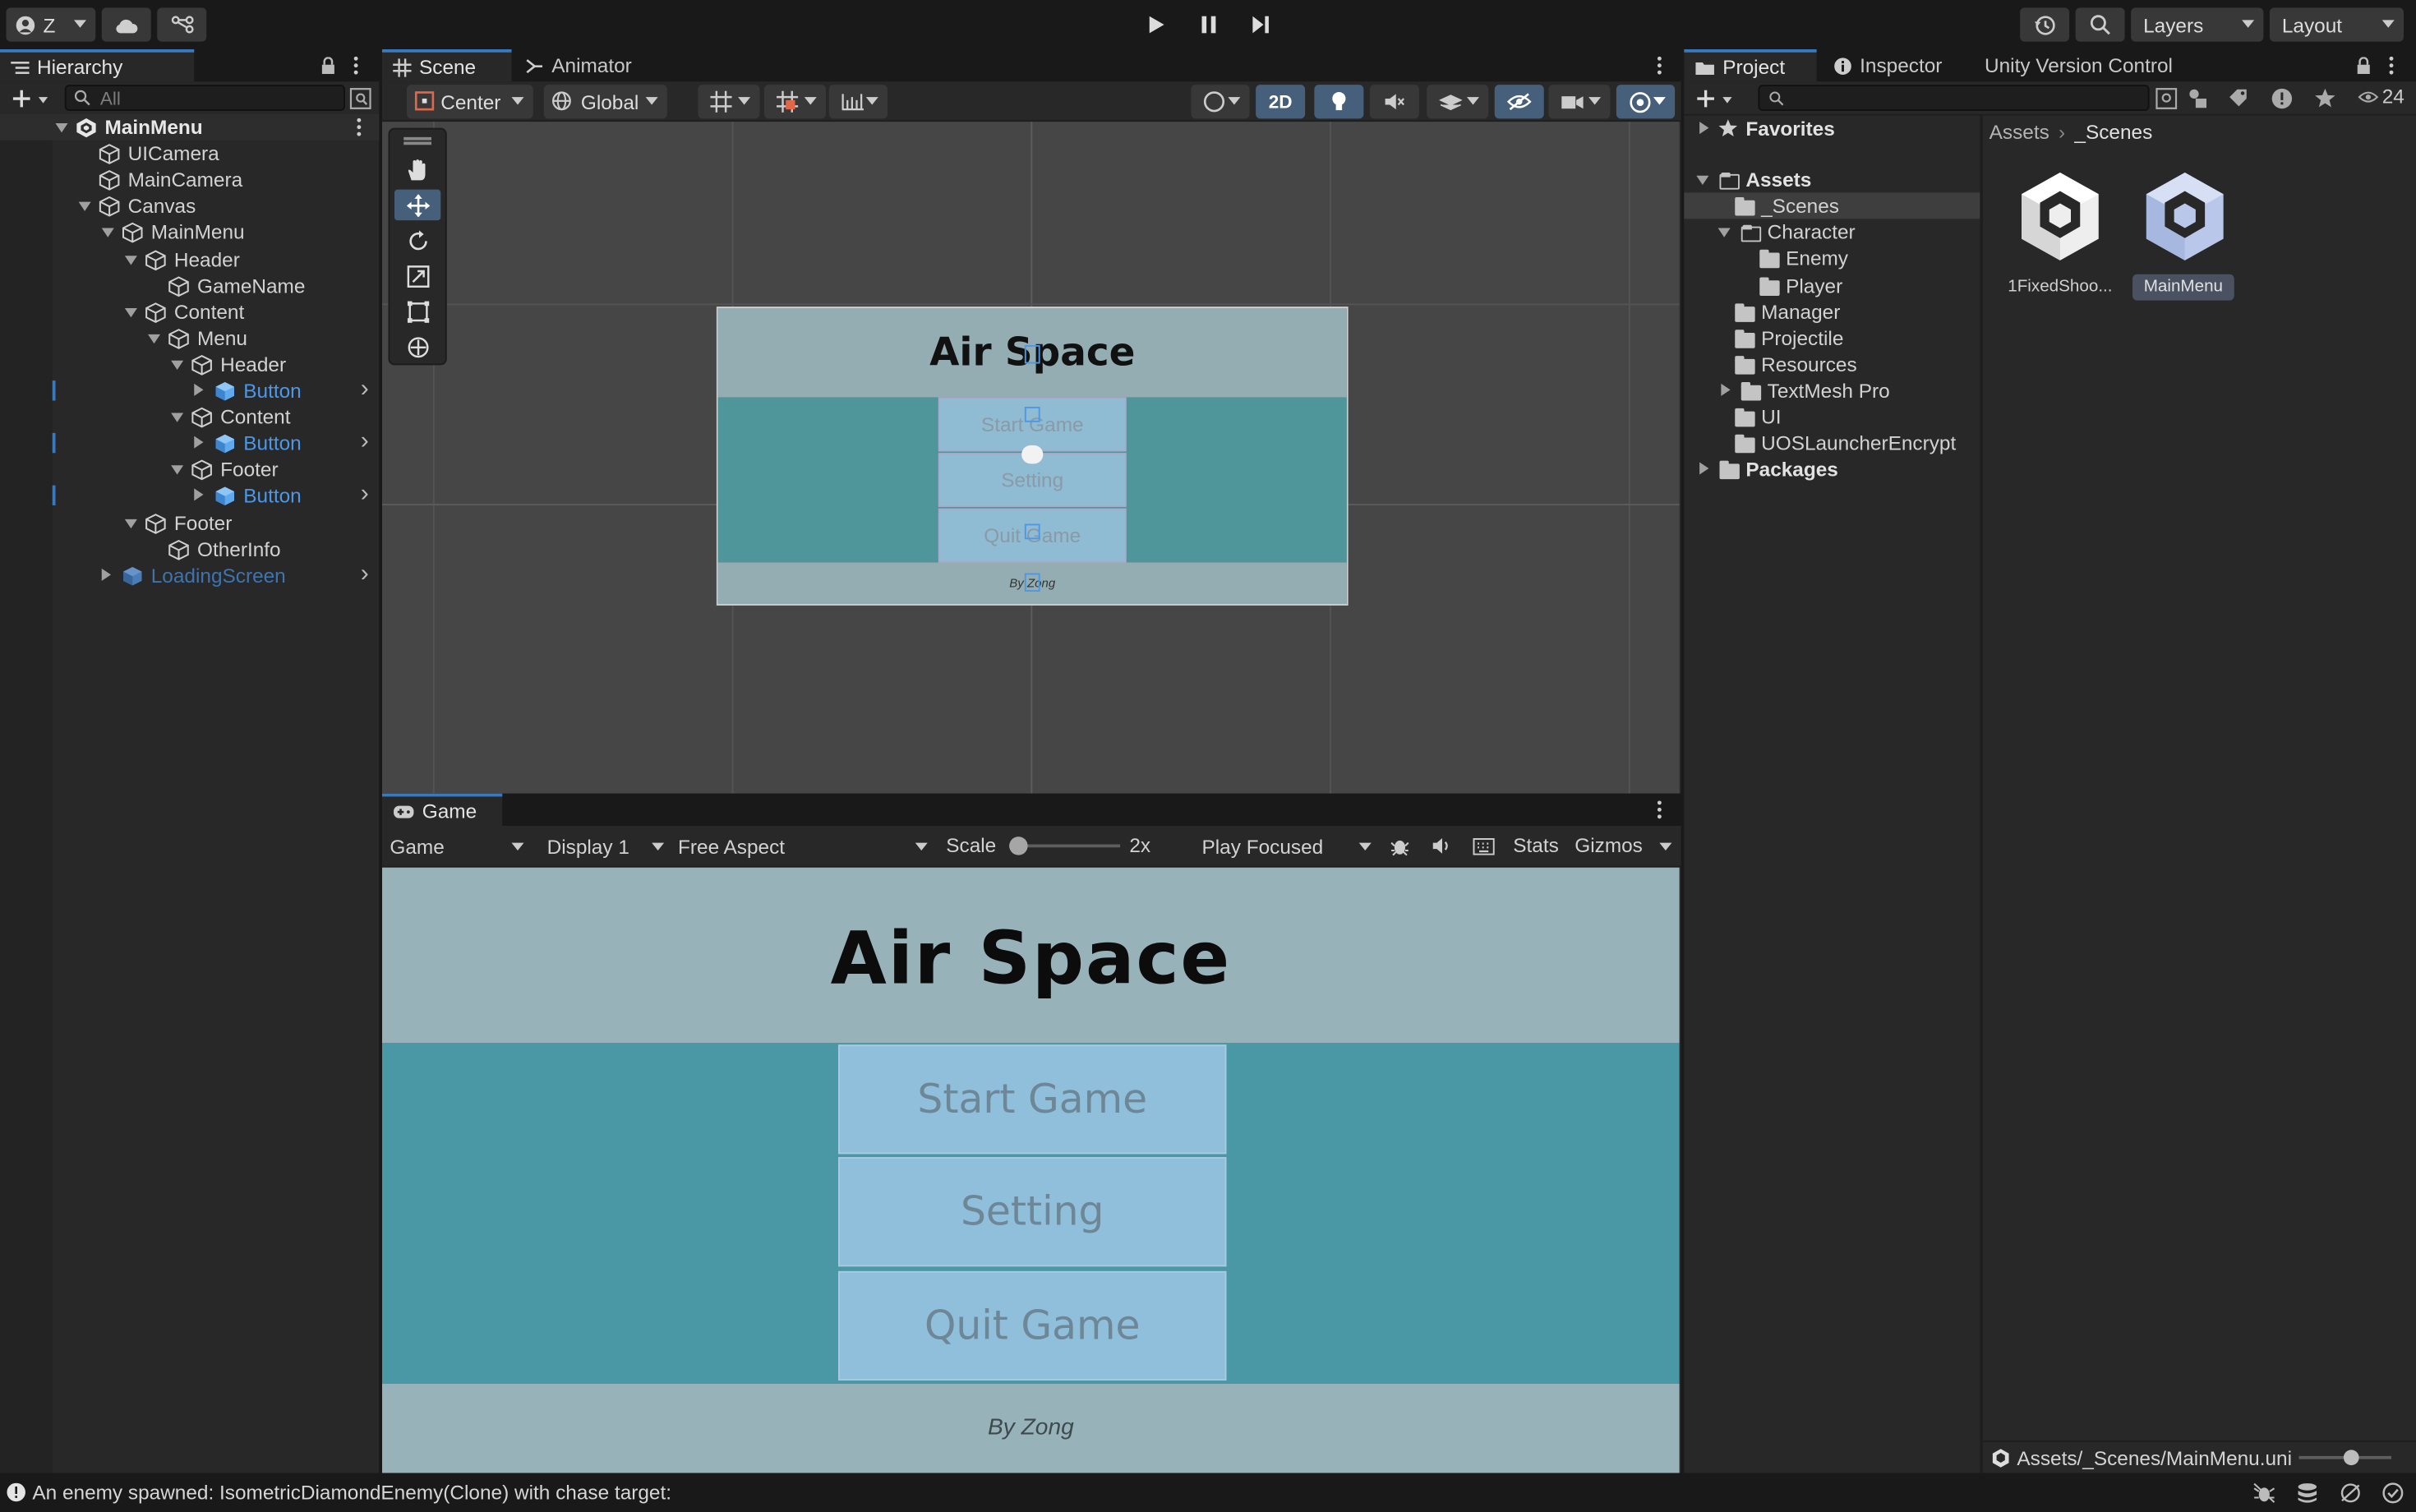 The image size is (2416, 1512). I want to click on hierarchy-item: OtherInfo, so click(190, 549).